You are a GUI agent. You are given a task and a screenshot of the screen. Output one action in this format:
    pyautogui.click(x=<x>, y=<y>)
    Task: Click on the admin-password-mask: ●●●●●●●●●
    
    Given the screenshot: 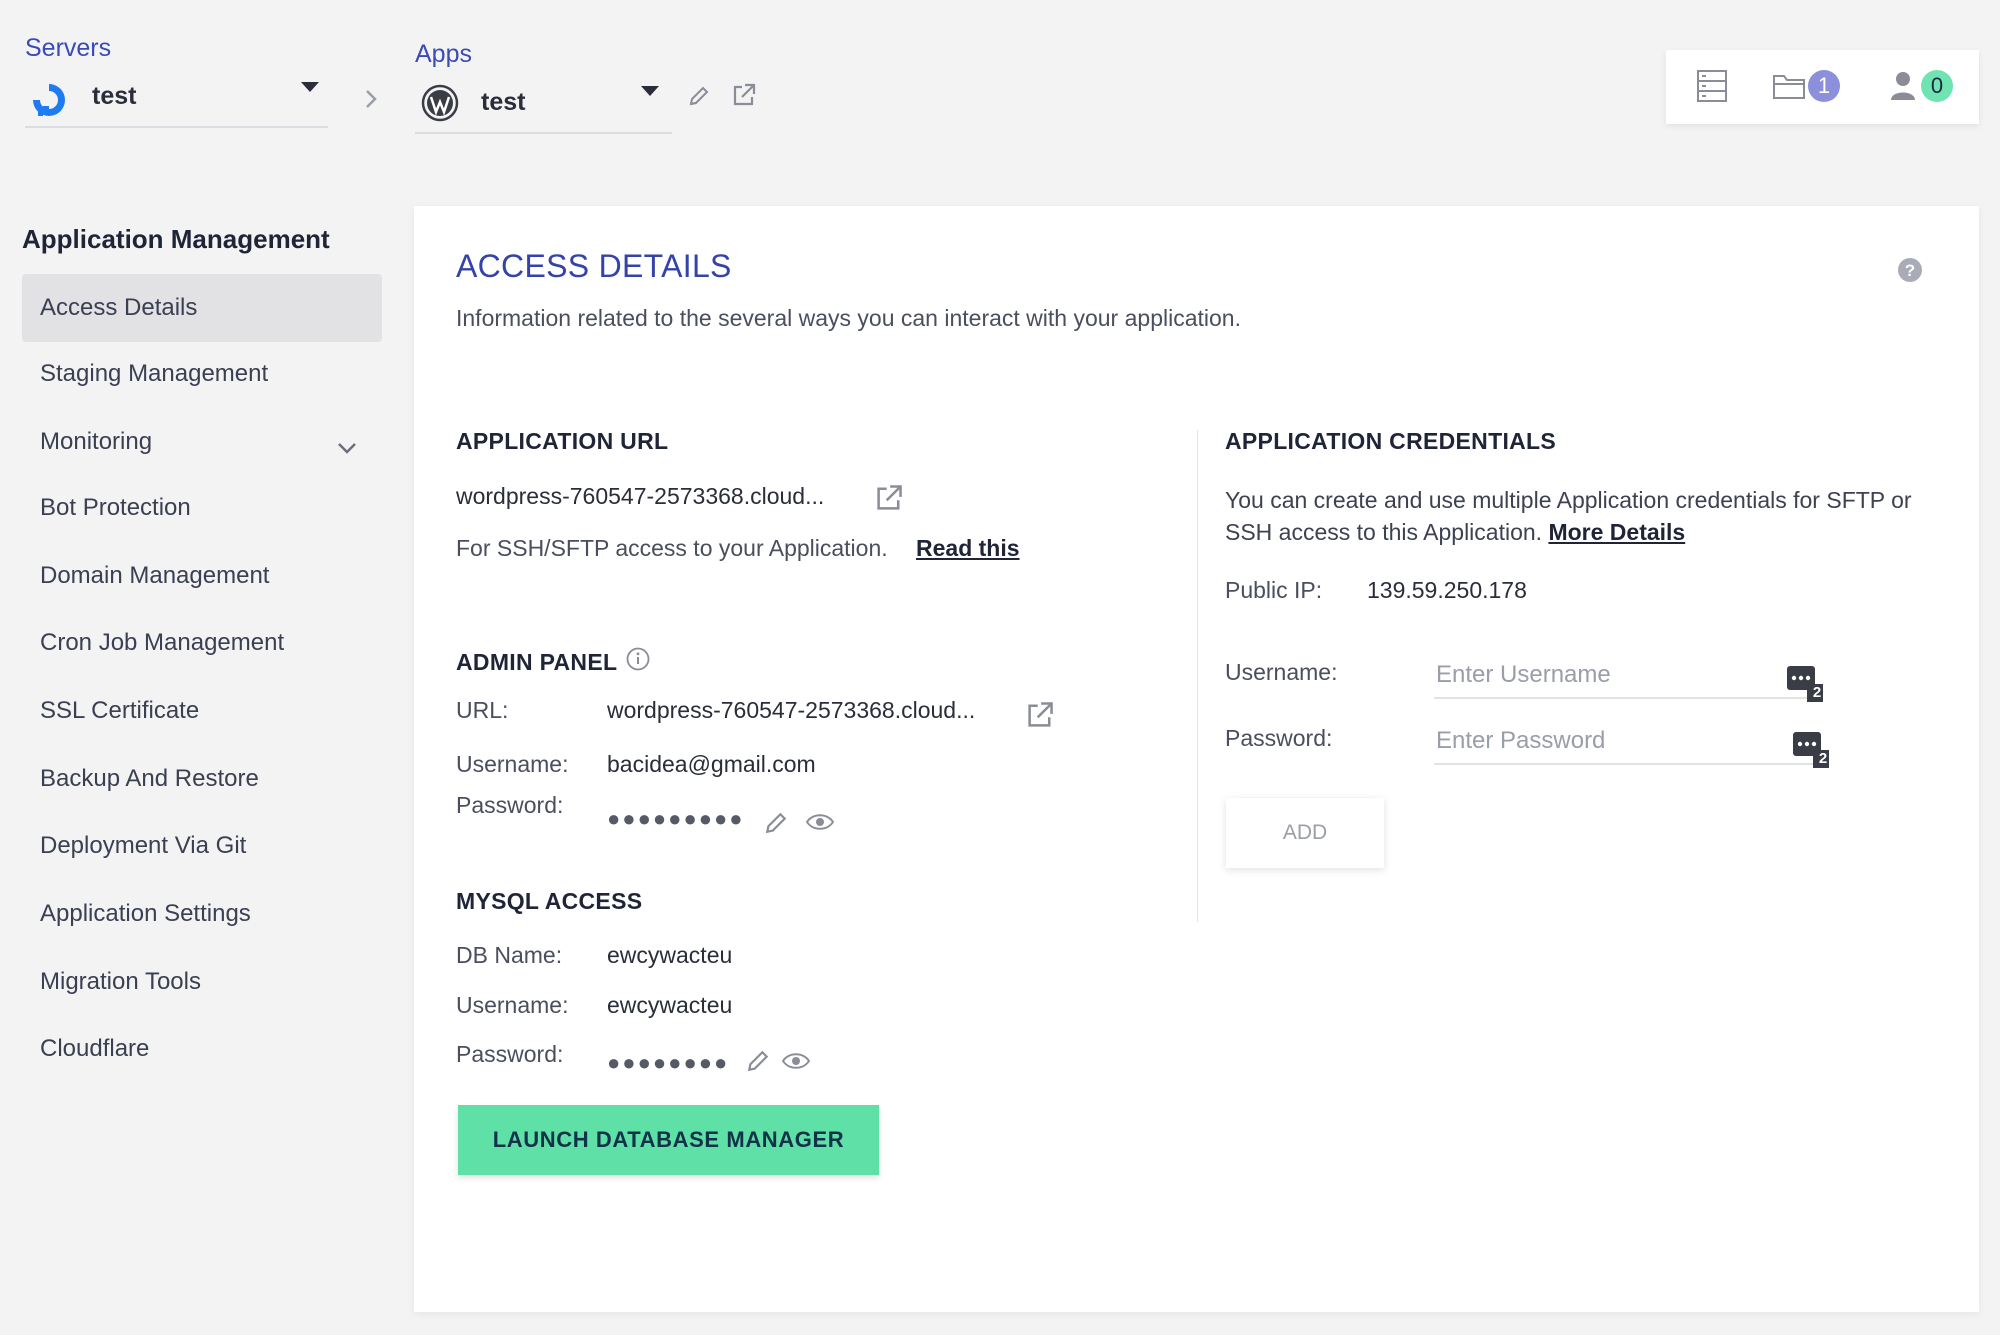 What is the action you would take?
    pyautogui.click(x=676, y=818)
    